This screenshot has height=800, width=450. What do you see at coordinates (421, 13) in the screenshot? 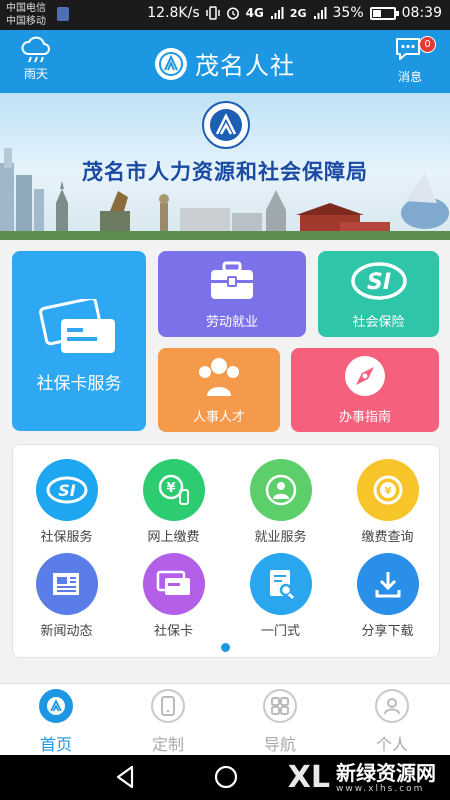
I see `clock: 08:39` at bounding box center [421, 13].